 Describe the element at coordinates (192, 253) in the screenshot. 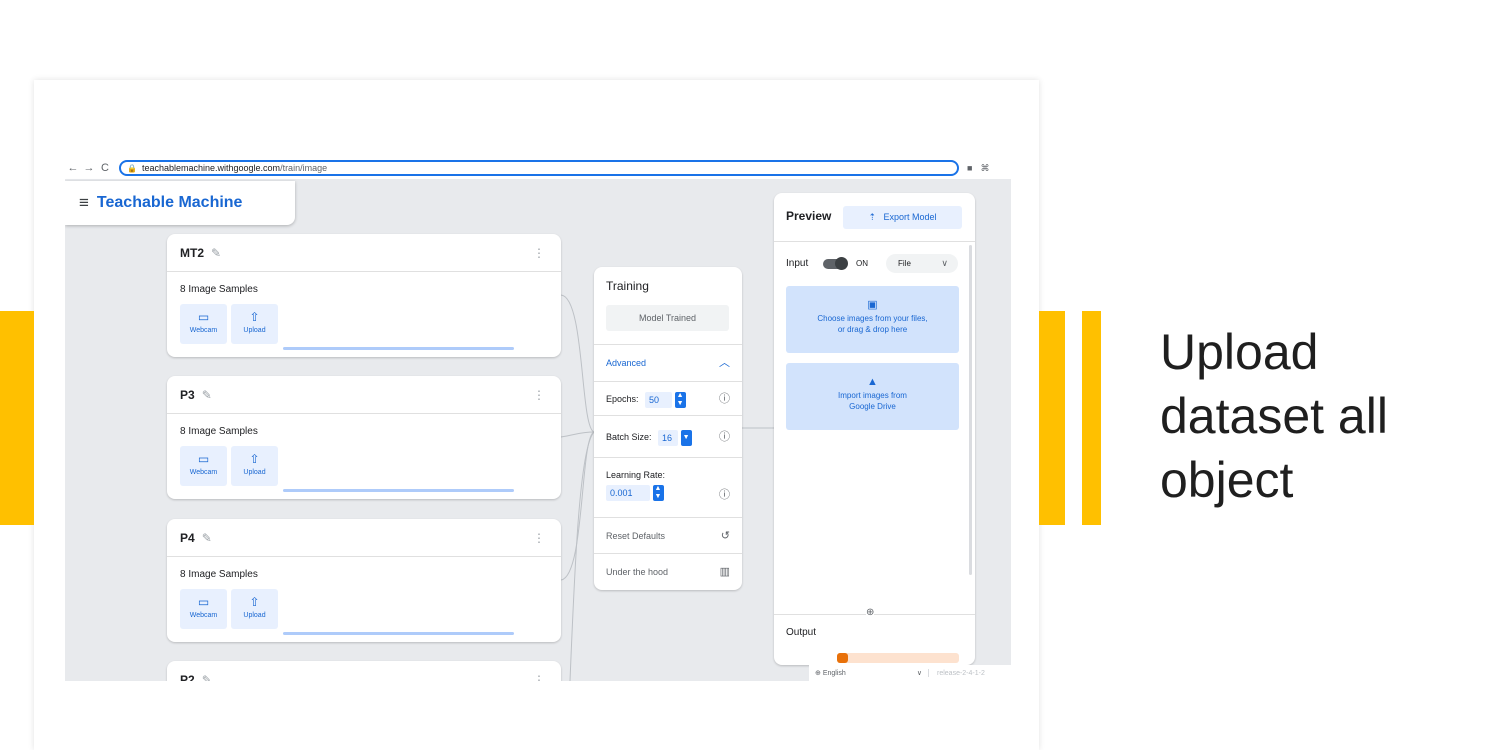

I see `class-name: MT2` at that location.